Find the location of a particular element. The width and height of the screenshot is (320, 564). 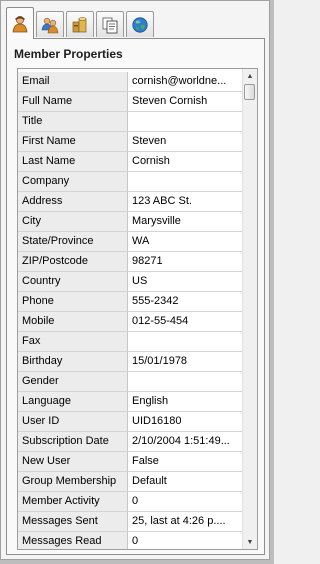

window-shadow-bottom is located at coordinates (137, 562).